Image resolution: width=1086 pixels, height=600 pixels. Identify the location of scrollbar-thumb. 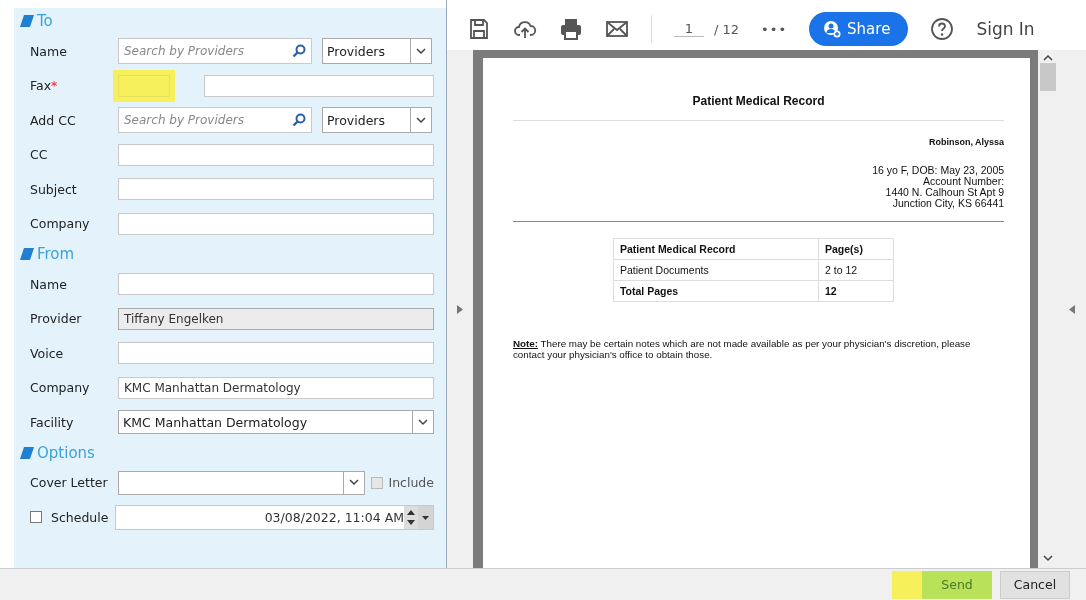
(1048, 77).